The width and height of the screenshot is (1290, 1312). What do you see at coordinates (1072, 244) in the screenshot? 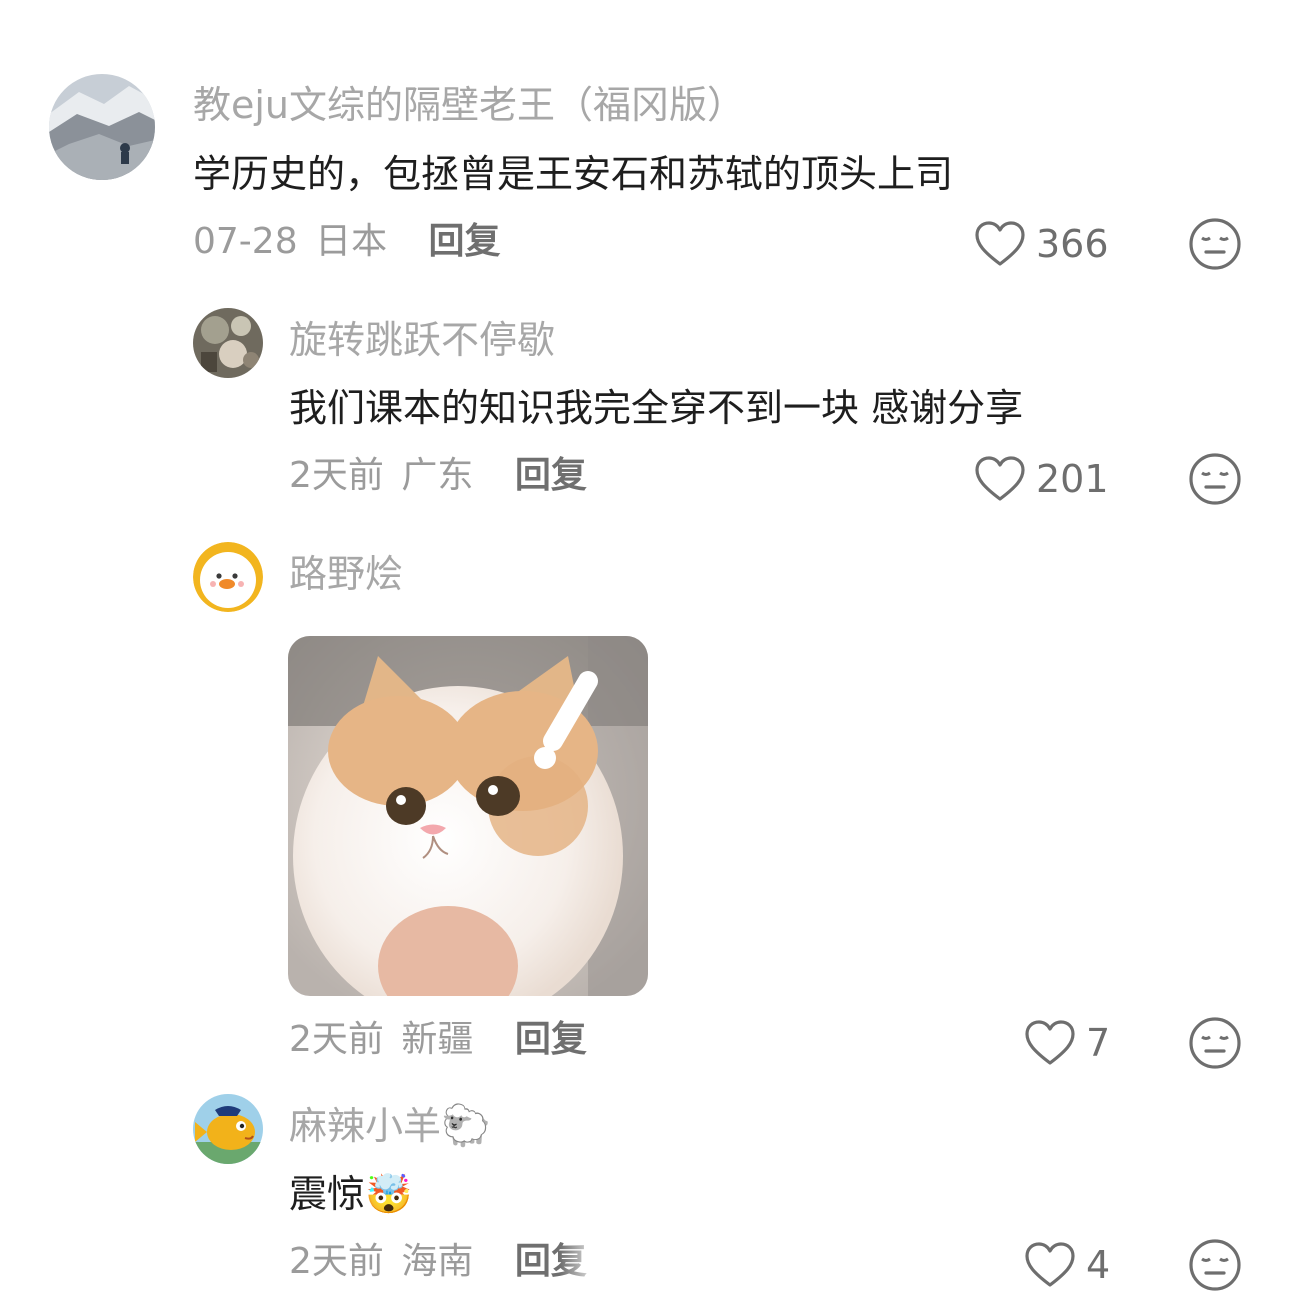
I see `like-count: 366` at bounding box center [1072, 244].